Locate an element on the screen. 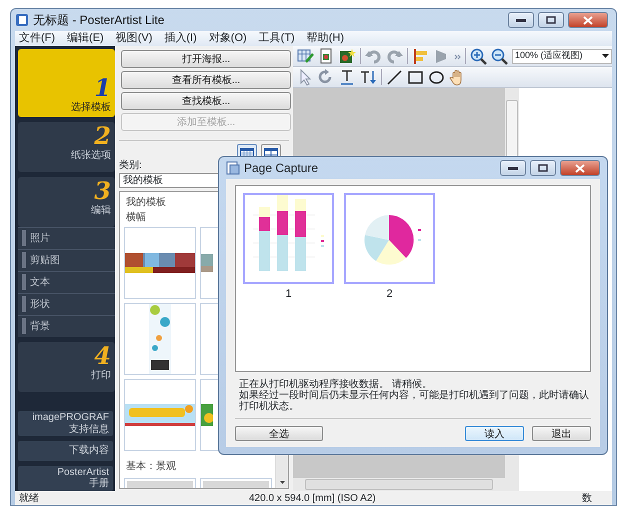 The height and width of the screenshot is (506, 625). num-lock-indicator: 数 is located at coordinates (587, 499).